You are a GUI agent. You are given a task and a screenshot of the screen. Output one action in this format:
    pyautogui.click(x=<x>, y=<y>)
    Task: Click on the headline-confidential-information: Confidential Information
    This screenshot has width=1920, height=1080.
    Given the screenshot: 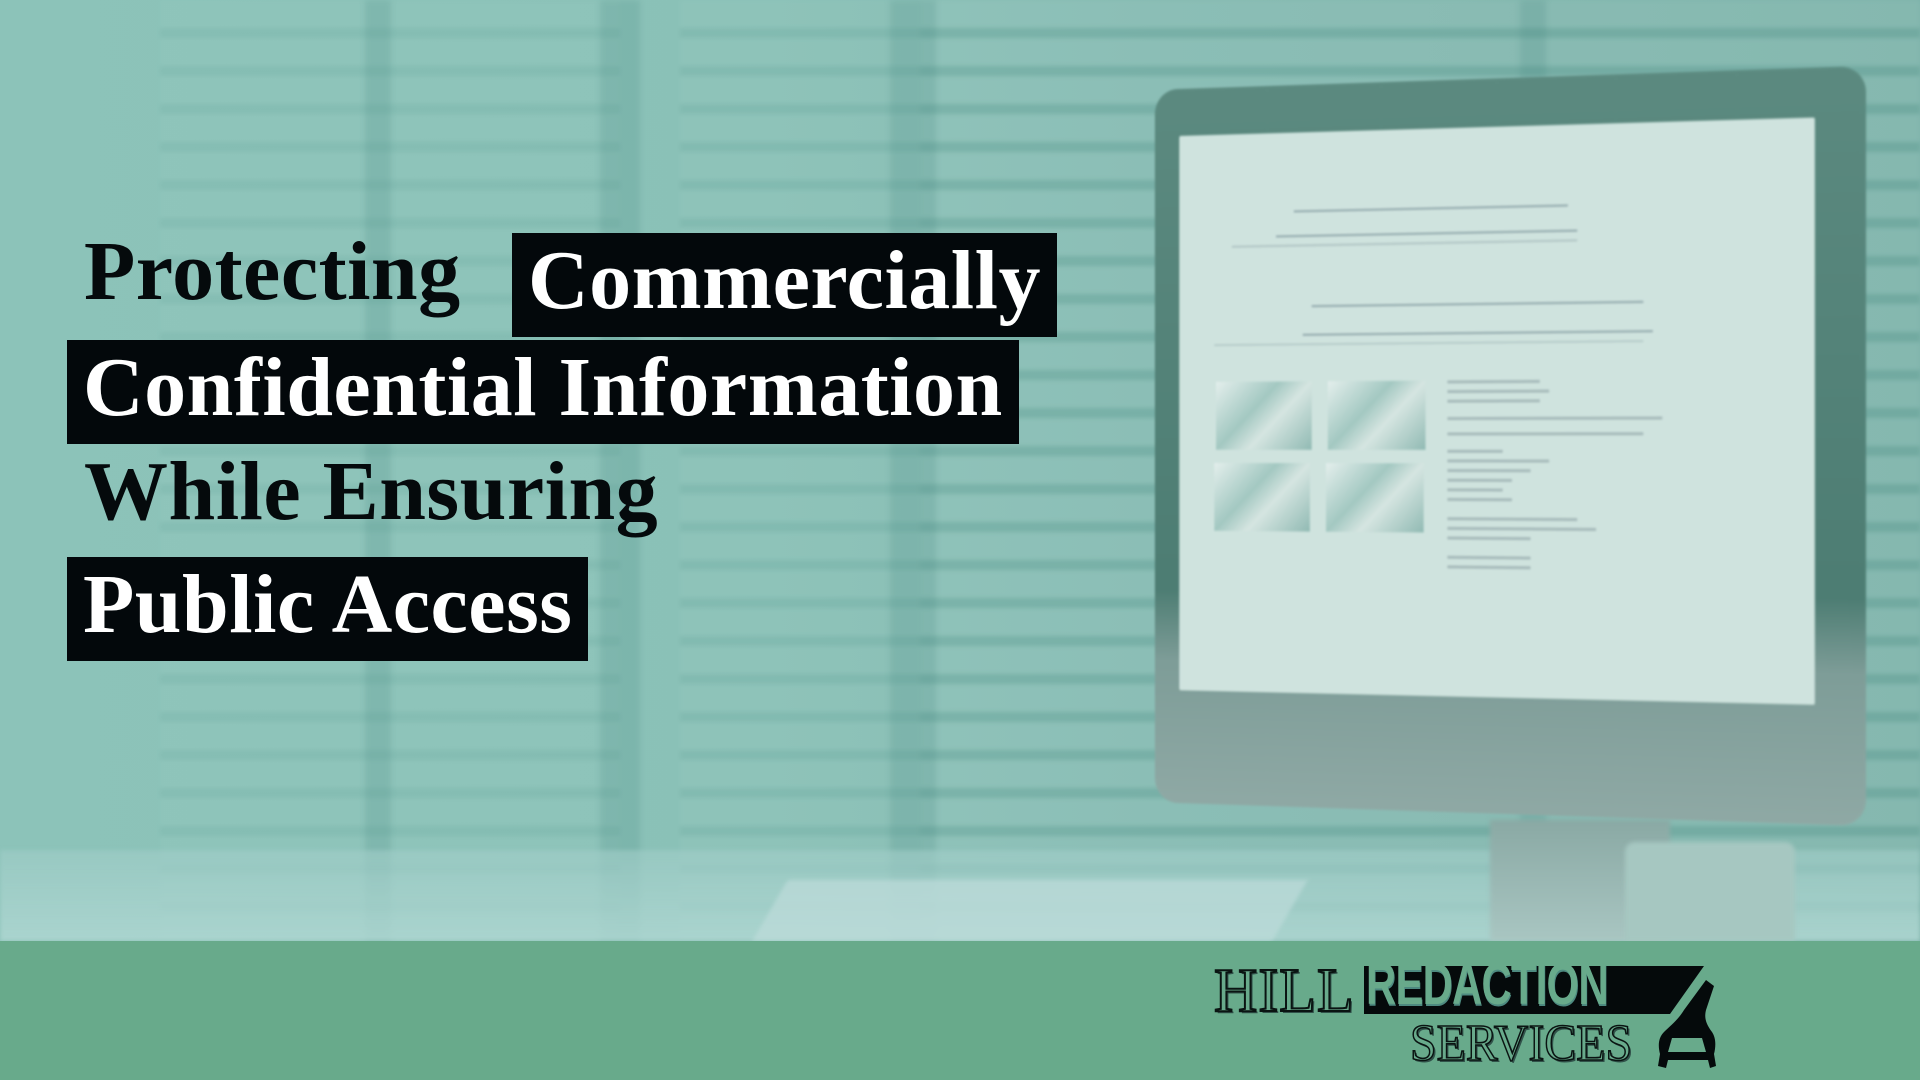 What is the action you would take?
    pyautogui.click(x=543, y=392)
    